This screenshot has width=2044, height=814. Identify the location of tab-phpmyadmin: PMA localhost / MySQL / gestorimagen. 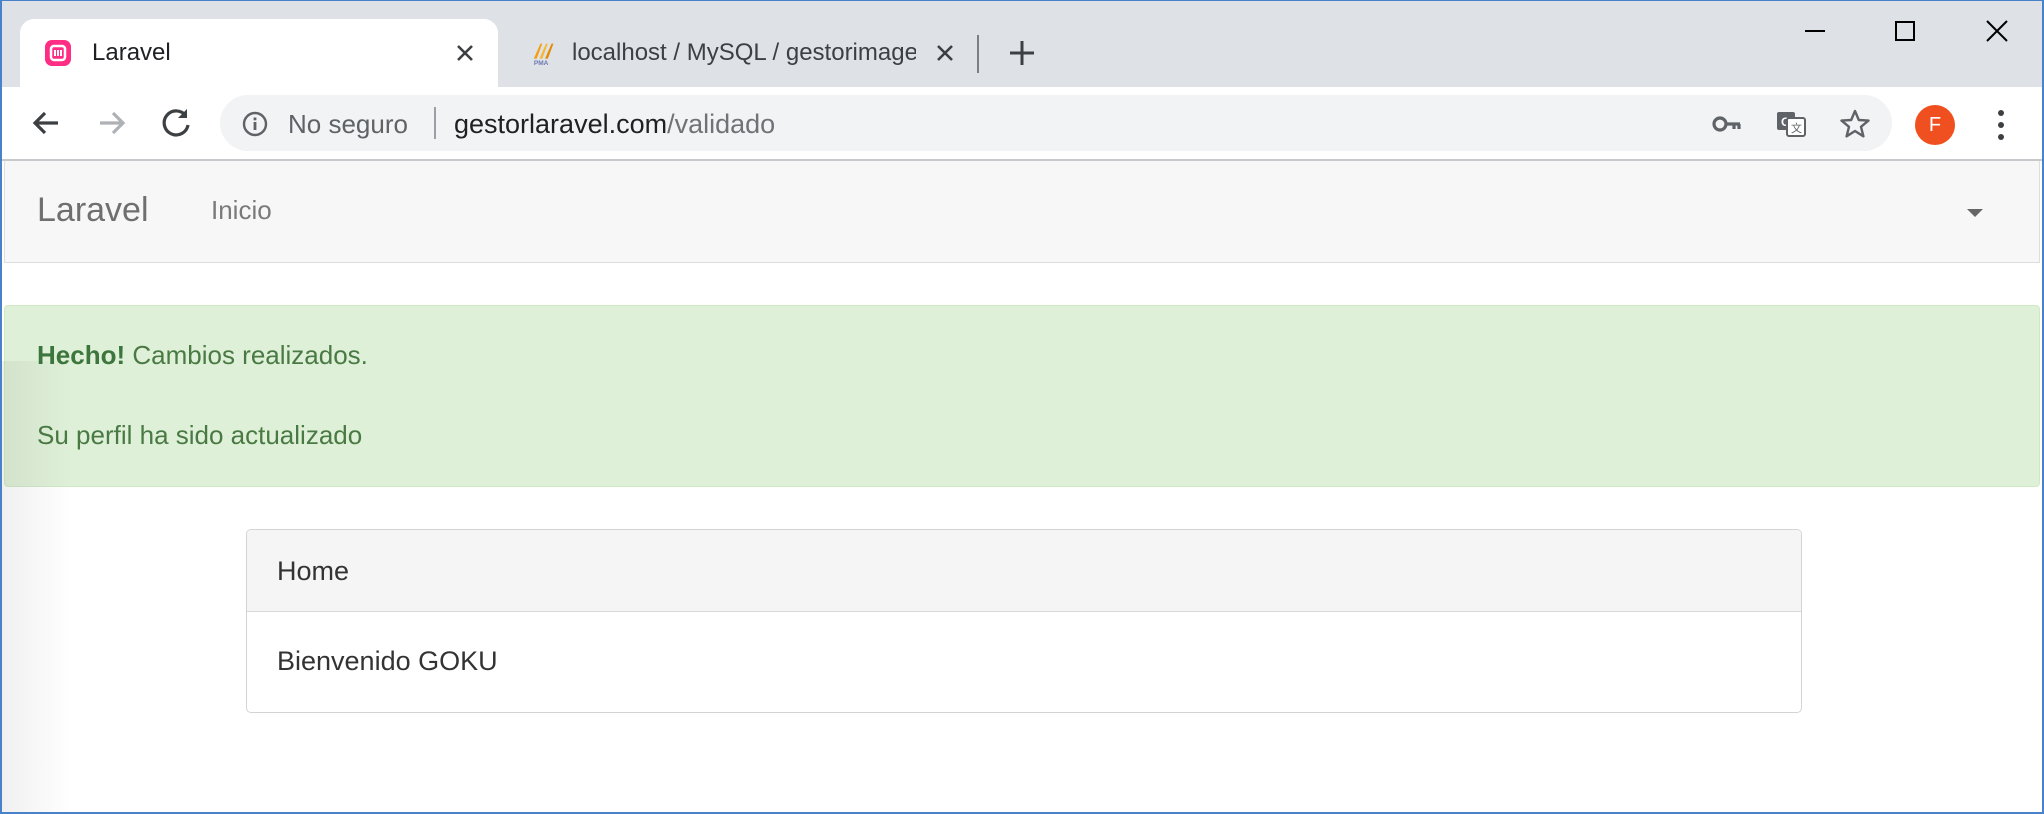
(743, 53).